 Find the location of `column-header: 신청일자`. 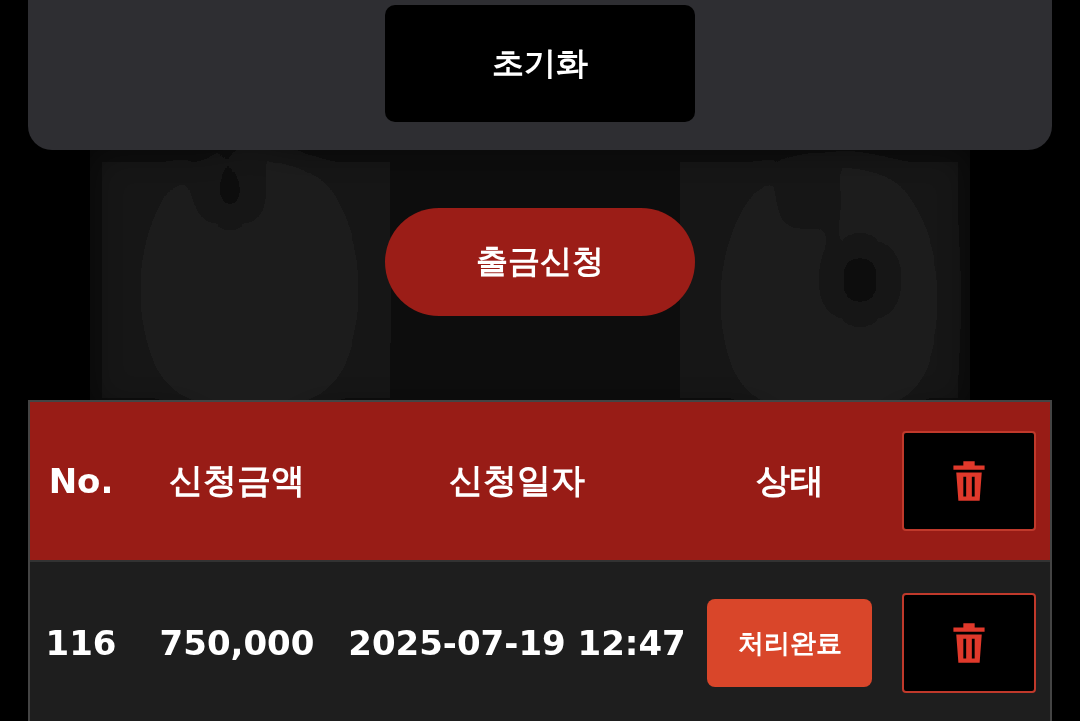

column-header: 신청일자 is located at coordinates (517, 480).